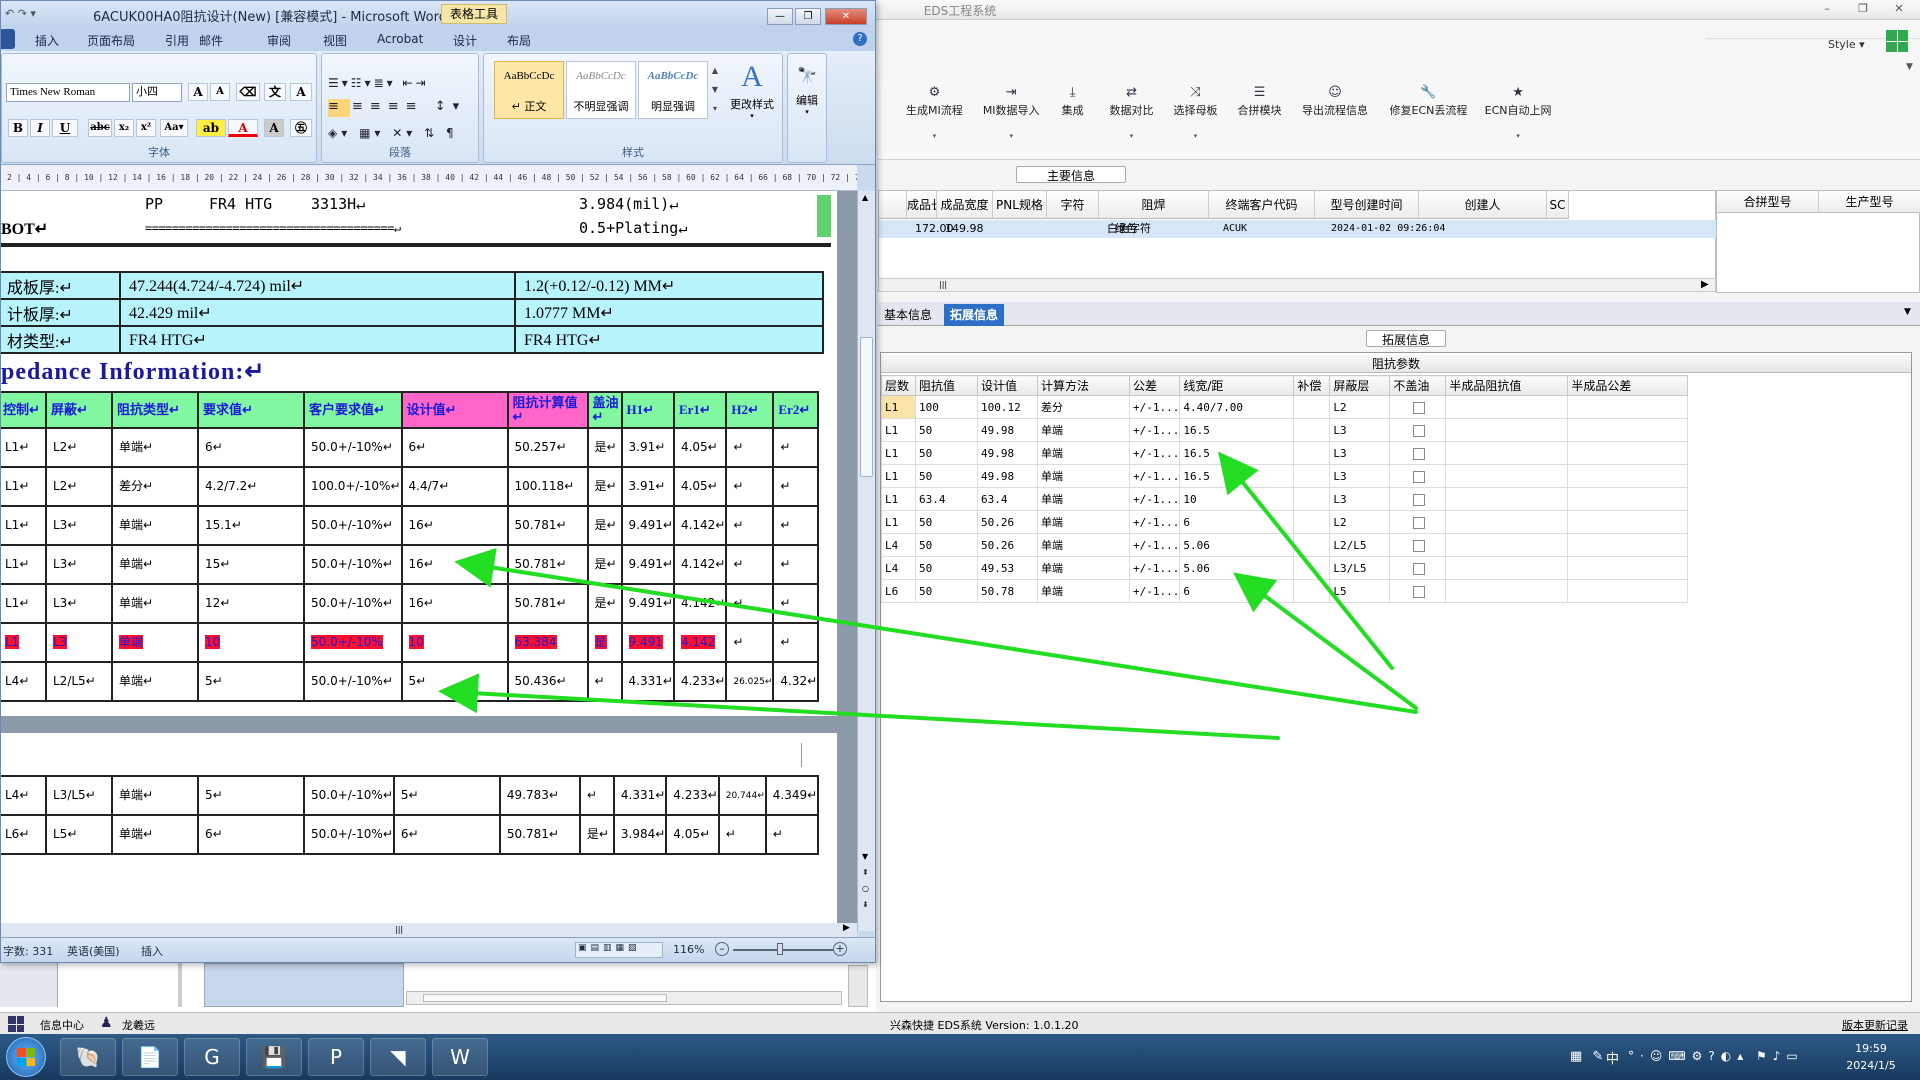 The height and width of the screenshot is (1080, 1920). Describe the element at coordinates (1237, 453) in the screenshot. I see `impedance-cell: 16.5` at that location.